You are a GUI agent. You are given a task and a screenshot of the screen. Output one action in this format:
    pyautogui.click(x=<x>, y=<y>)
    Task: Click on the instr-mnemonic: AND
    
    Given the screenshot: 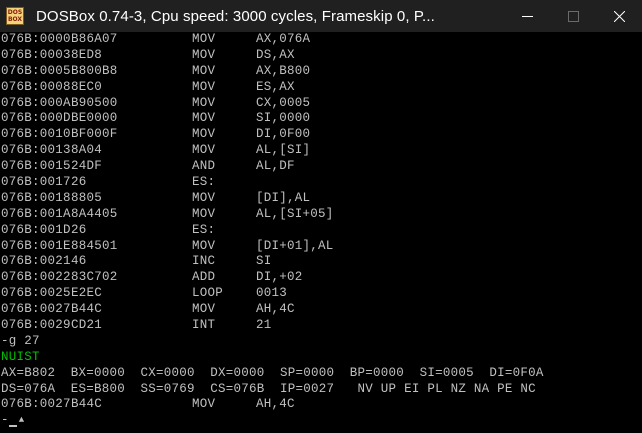 What is the action you would take?
    pyautogui.click(x=204, y=166)
    